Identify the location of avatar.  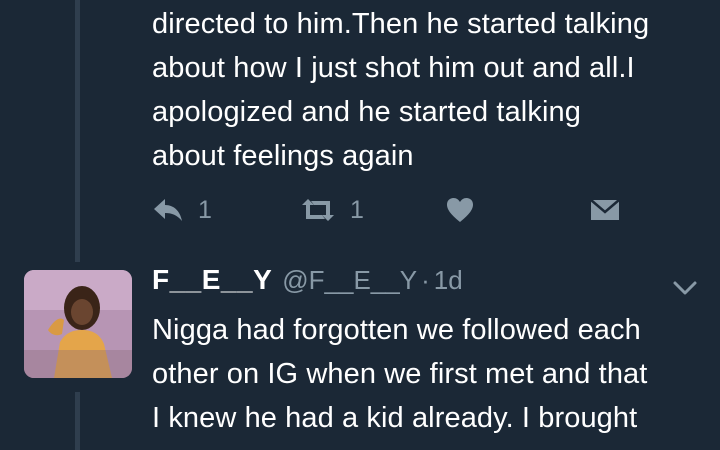
(78, 324).